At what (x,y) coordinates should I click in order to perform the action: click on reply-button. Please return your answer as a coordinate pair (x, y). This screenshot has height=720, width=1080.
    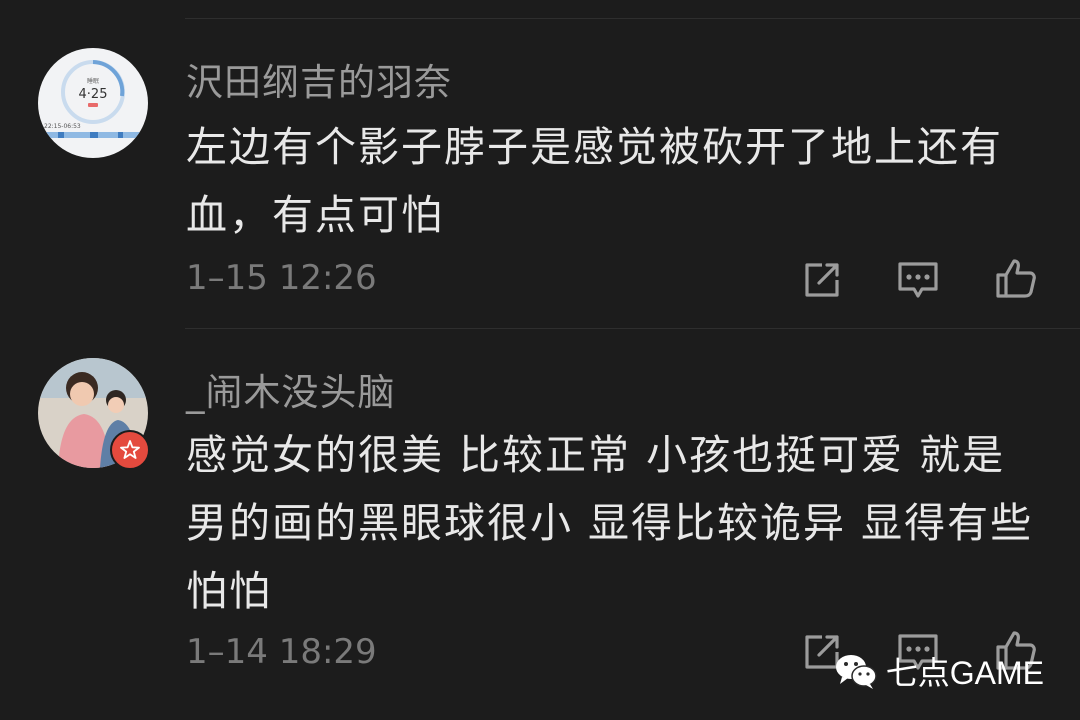
    Looking at the image, I should click on (918, 280).